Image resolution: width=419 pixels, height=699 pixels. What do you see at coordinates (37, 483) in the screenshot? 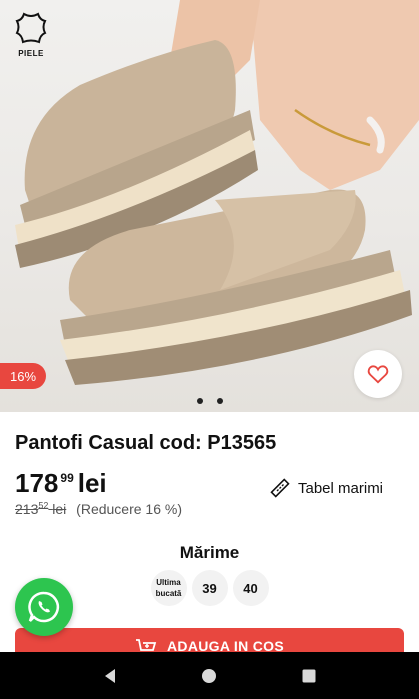
I see `price-integer: 178` at bounding box center [37, 483].